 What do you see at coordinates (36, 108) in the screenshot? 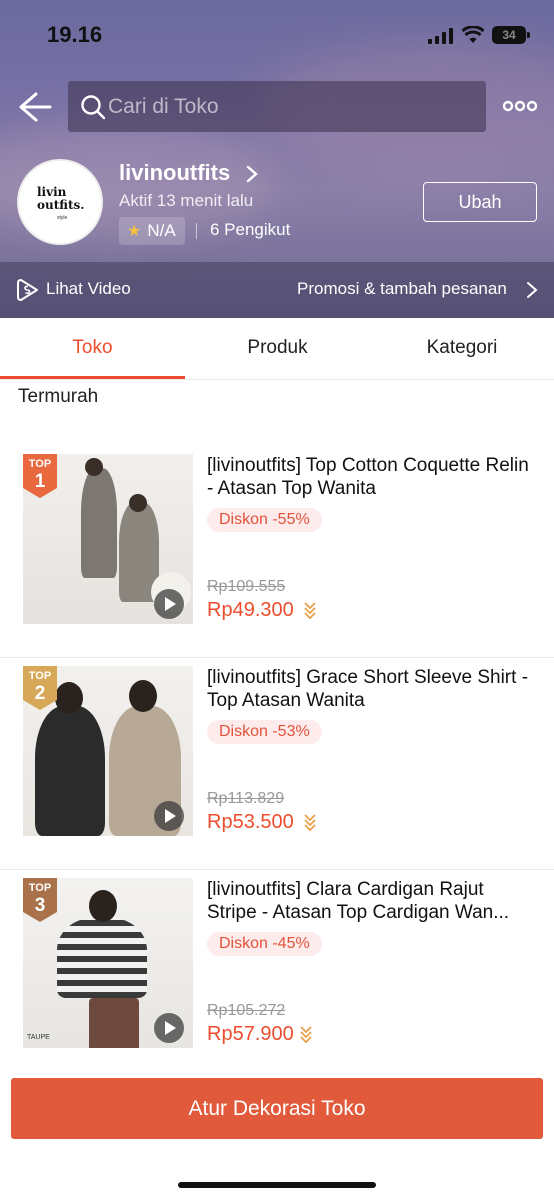
I see `back-arrow-icon` at bounding box center [36, 108].